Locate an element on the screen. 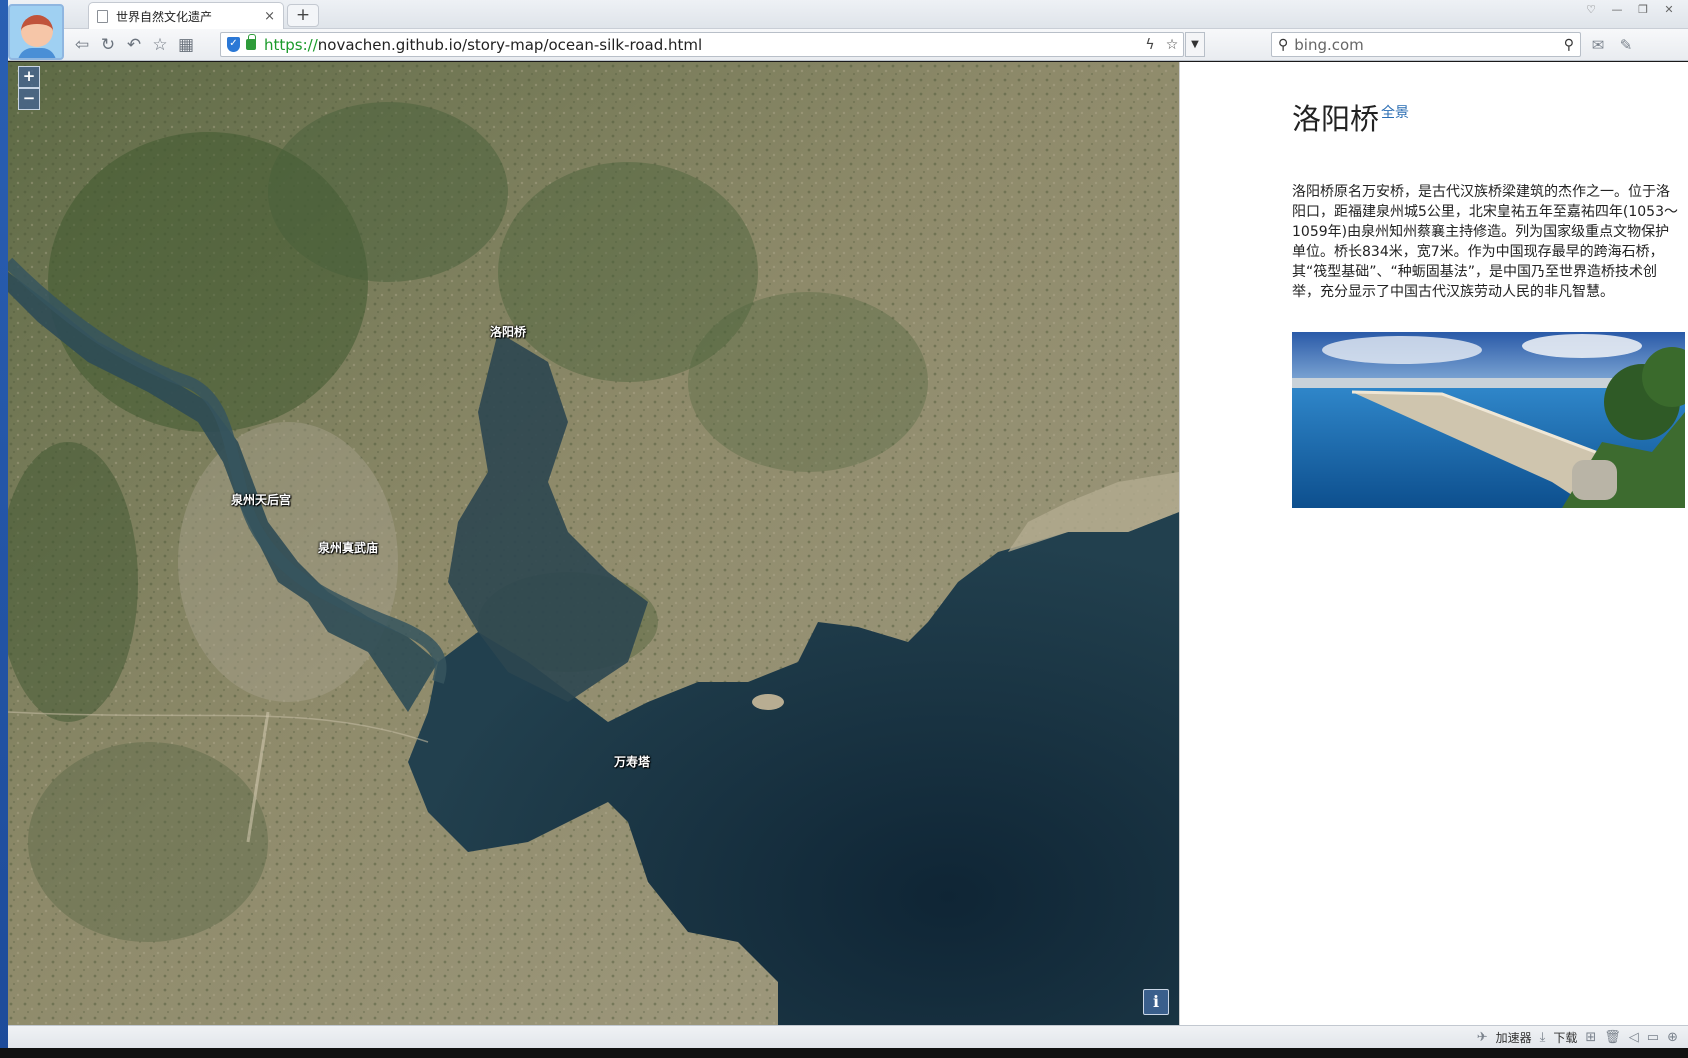 The image size is (1688, 1058). user-avatar is located at coordinates (36, 32).